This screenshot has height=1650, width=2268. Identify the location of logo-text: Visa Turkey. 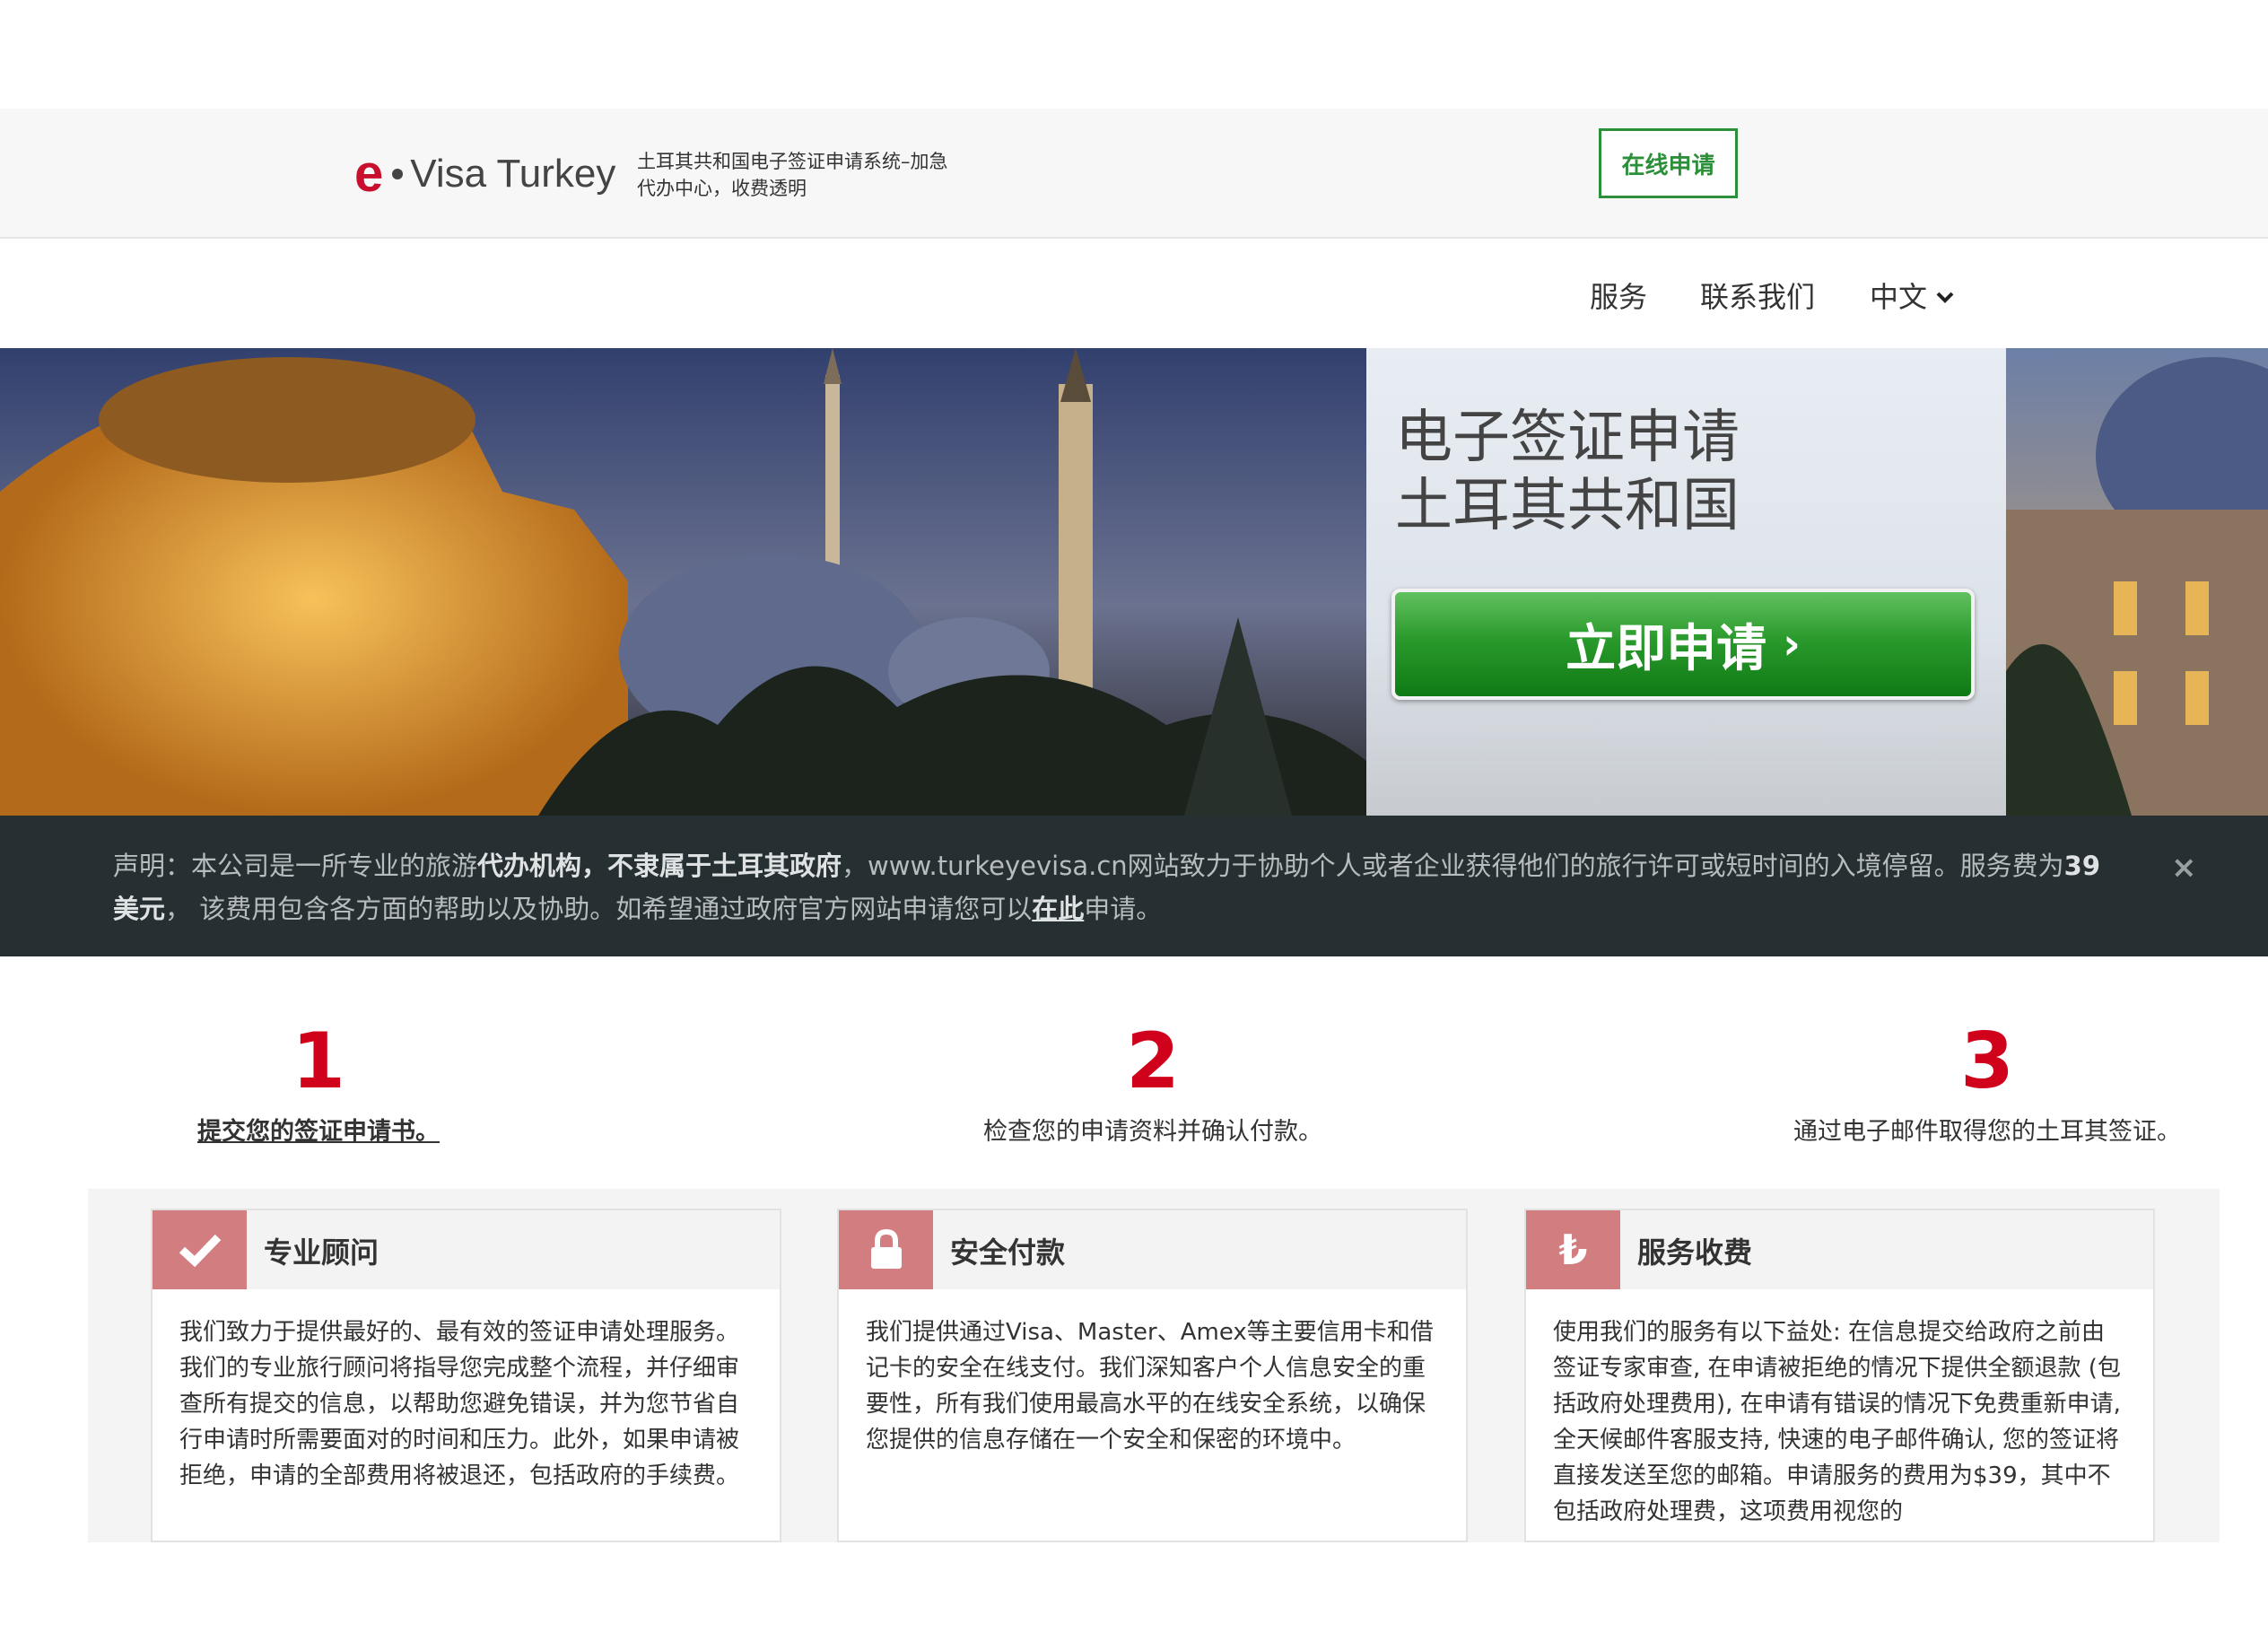
(513, 174).